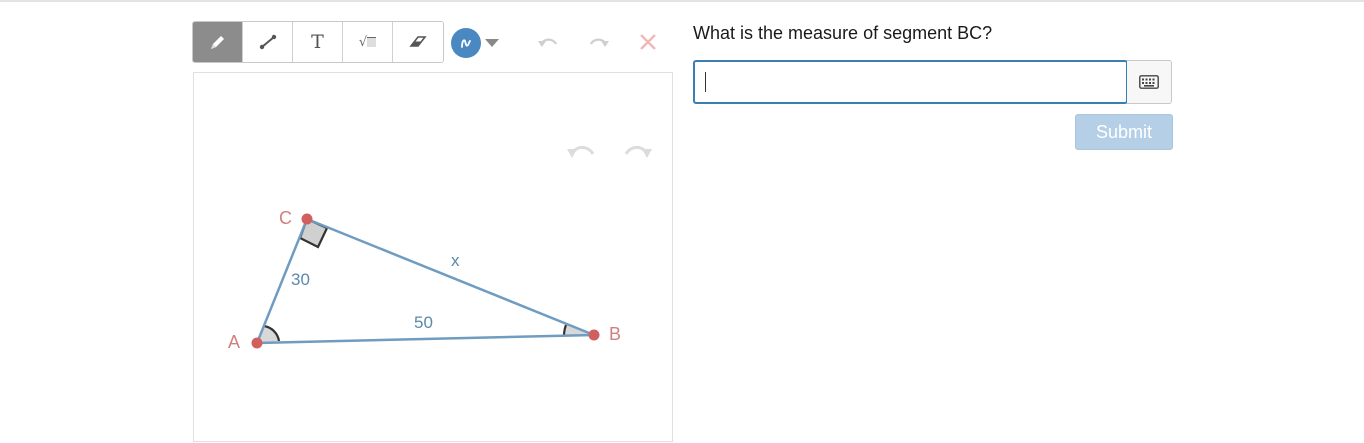 The width and height of the screenshot is (1364, 443). What do you see at coordinates (425, 339) in the screenshot?
I see `edge-ab` at bounding box center [425, 339].